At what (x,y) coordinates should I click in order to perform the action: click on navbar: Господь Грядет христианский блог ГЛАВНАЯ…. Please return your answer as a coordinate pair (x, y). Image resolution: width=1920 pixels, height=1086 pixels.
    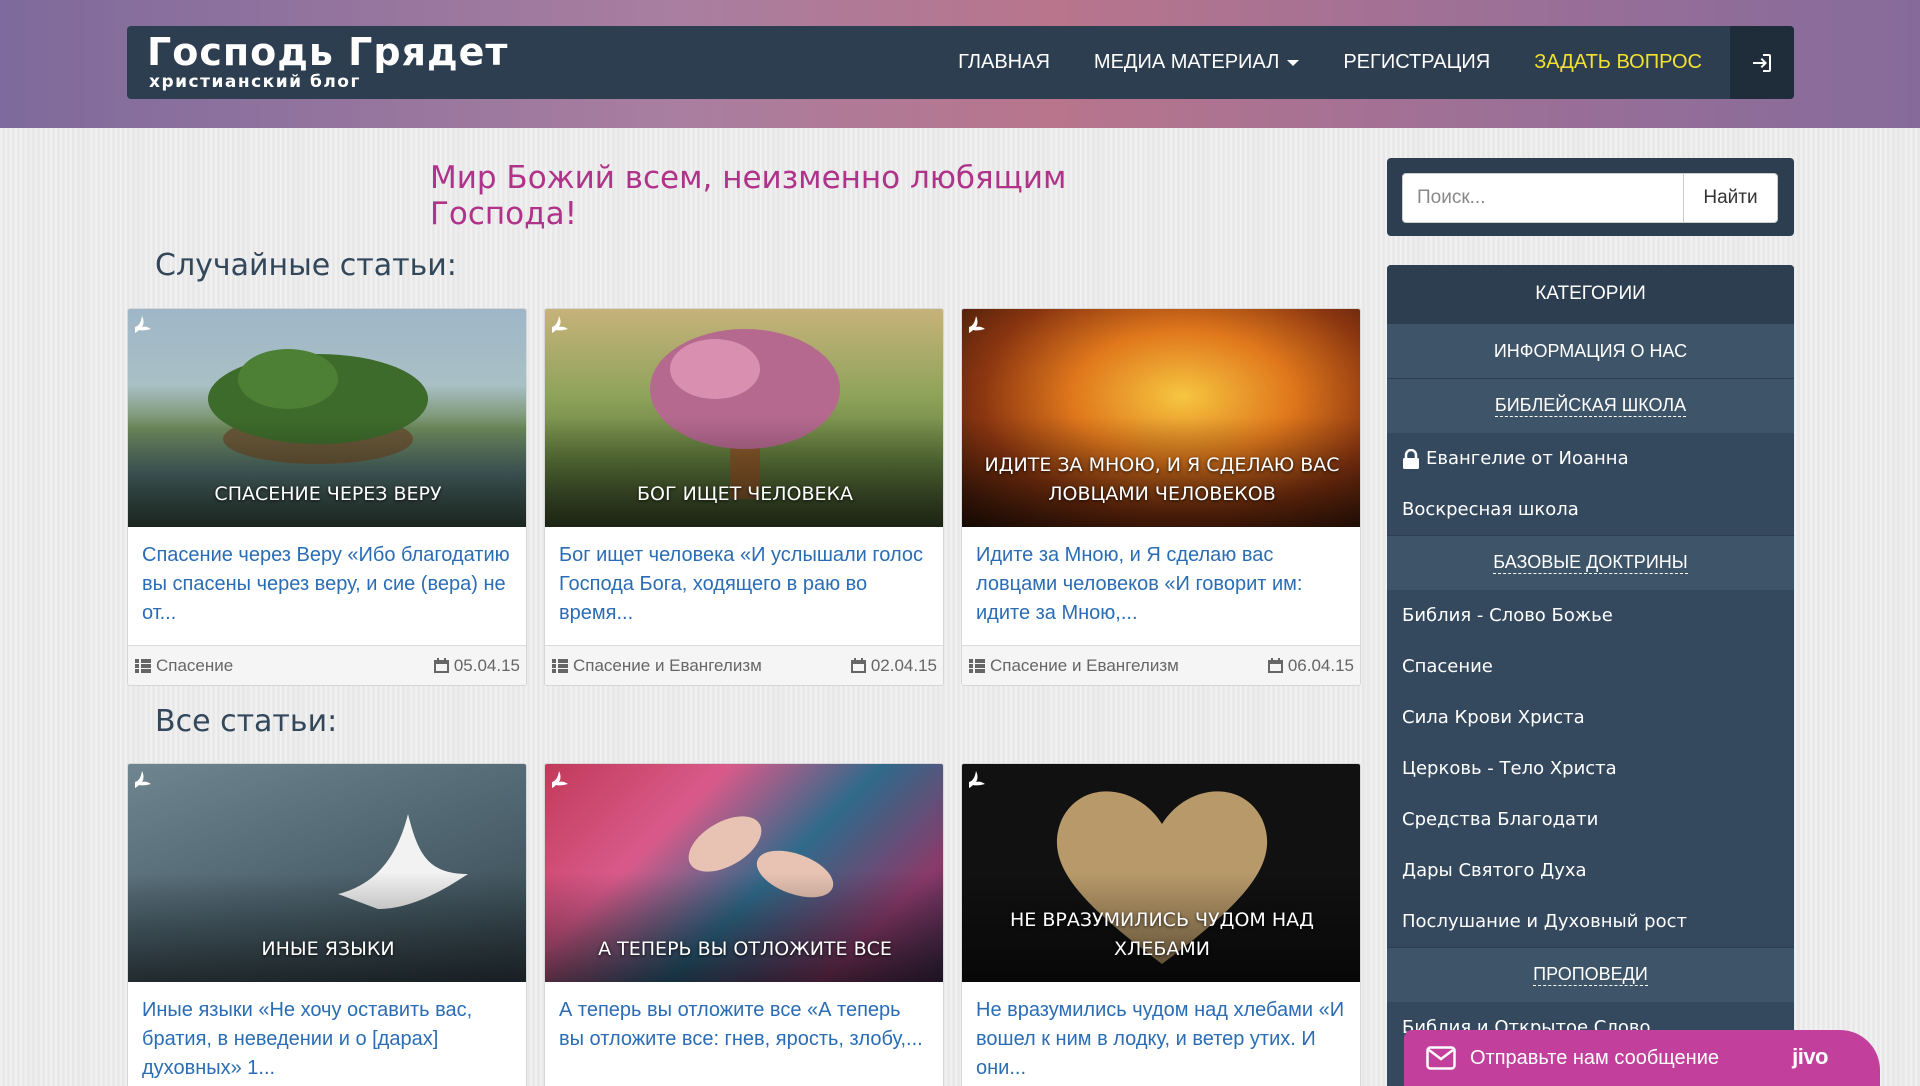
    Looking at the image, I should click on (960, 62).